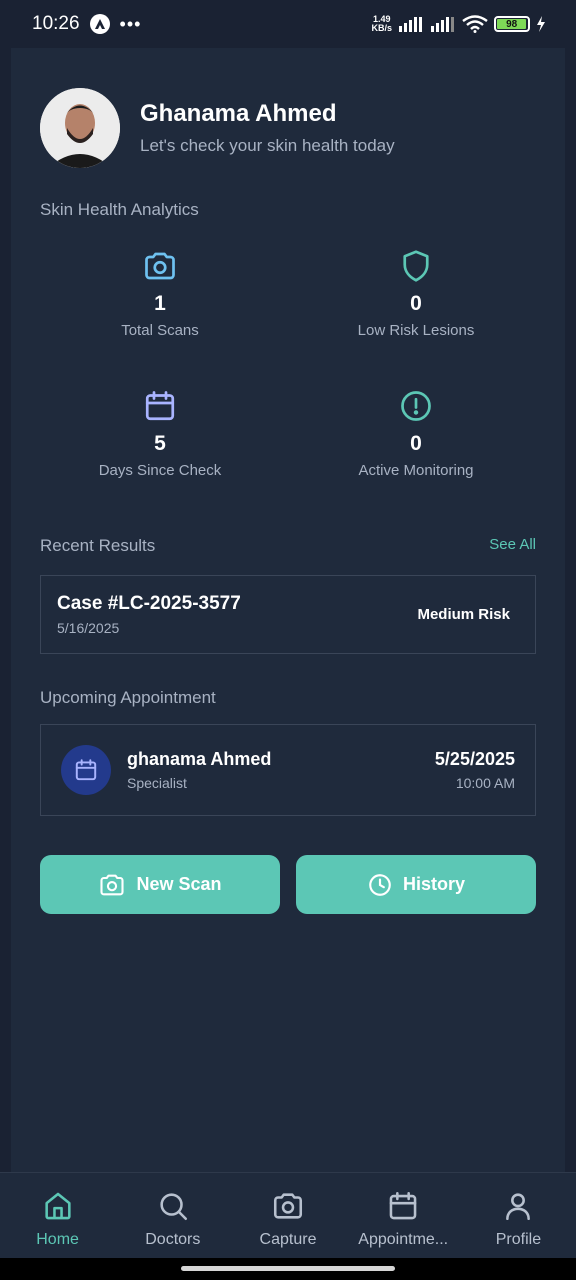 The height and width of the screenshot is (1280, 576). Describe the element at coordinates (512, 544) in the screenshot. I see `see-all-link: See All` at that location.